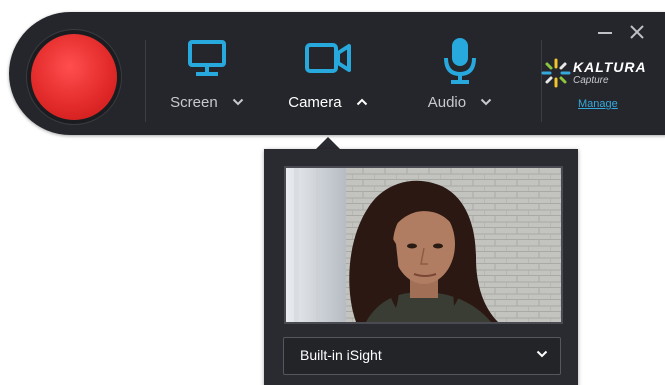  What do you see at coordinates (207, 58) in the screenshot?
I see `monitor-icon` at bounding box center [207, 58].